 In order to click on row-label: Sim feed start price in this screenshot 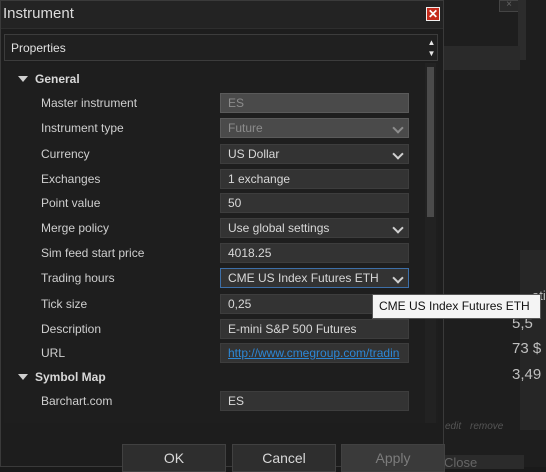, I will do `click(93, 253)`.